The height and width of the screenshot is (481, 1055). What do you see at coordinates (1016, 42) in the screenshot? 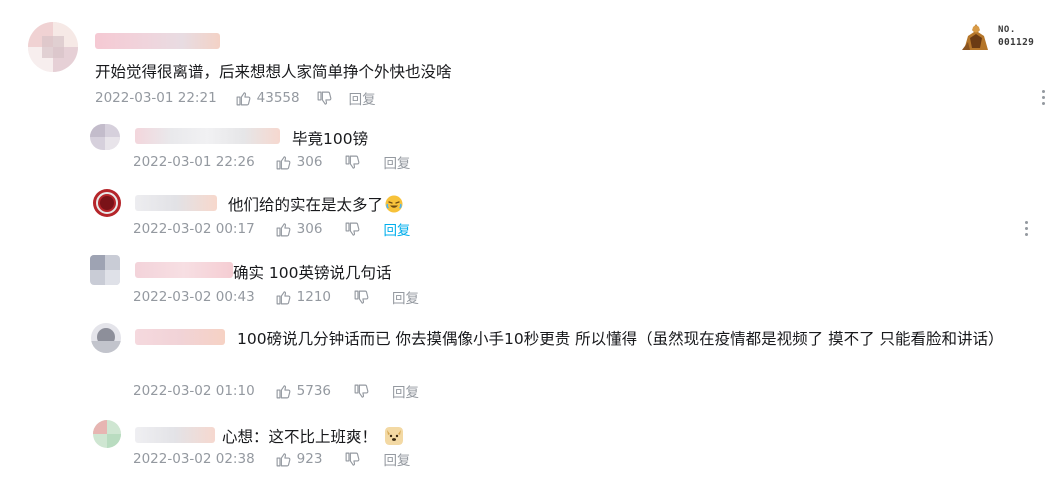
I see `badge-number: 001129` at bounding box center [1016, 42].